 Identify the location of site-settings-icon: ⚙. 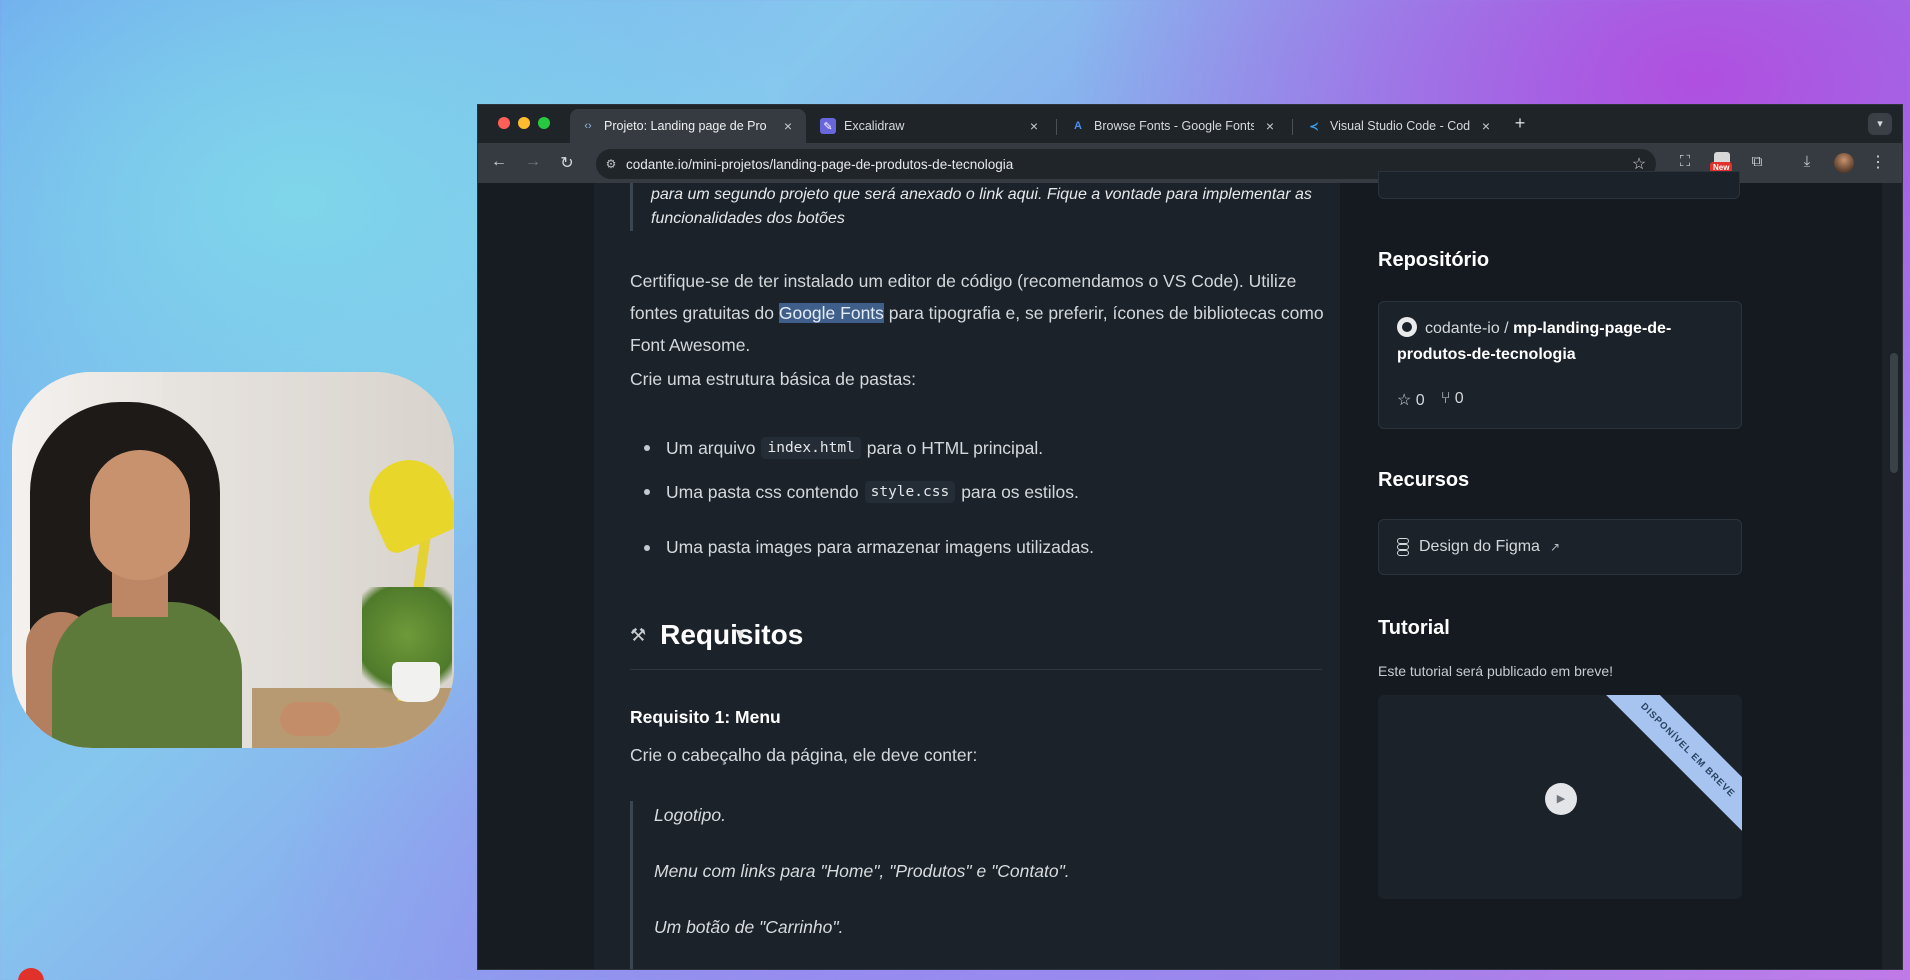
(611, 164).